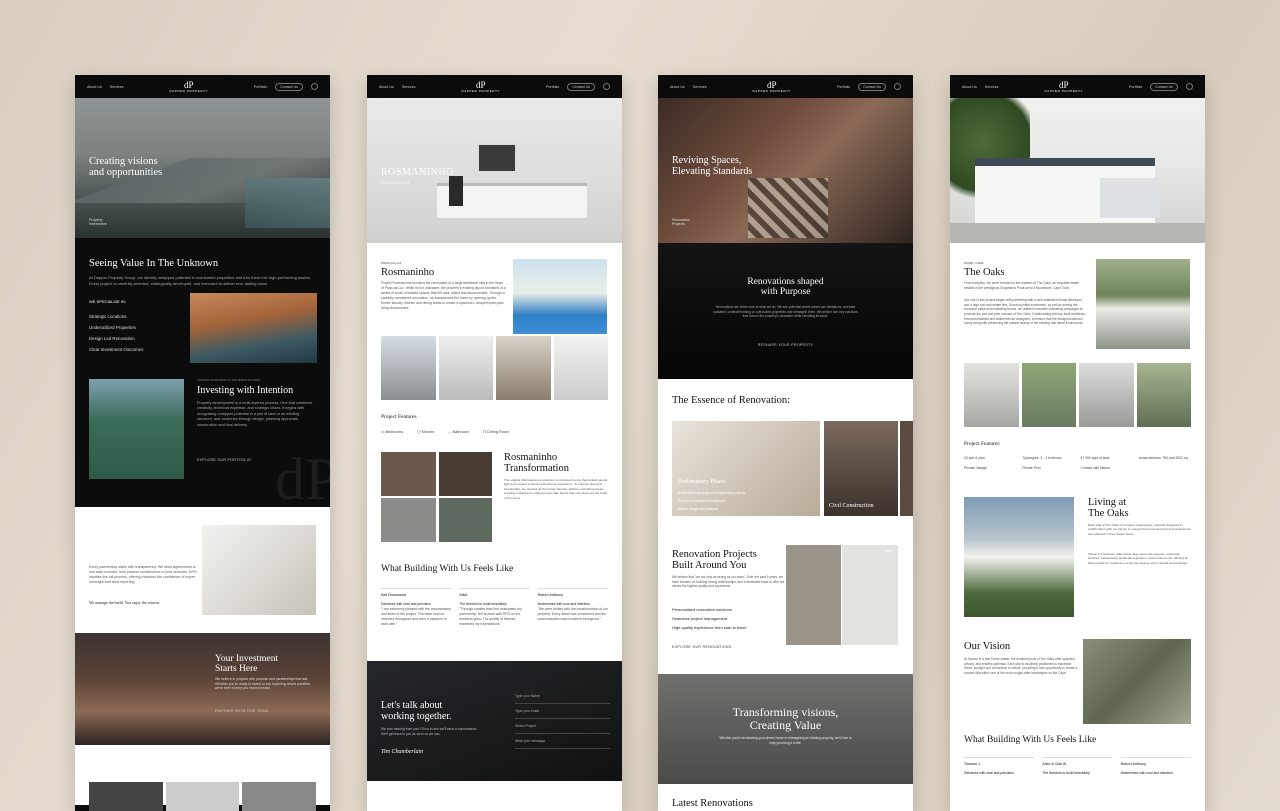 The image size is (1280, 811). Describe the element at coordinates (392, 432) in the screenshot. I see `feature-bedrooms: ▭ Bedrooms` at that location.